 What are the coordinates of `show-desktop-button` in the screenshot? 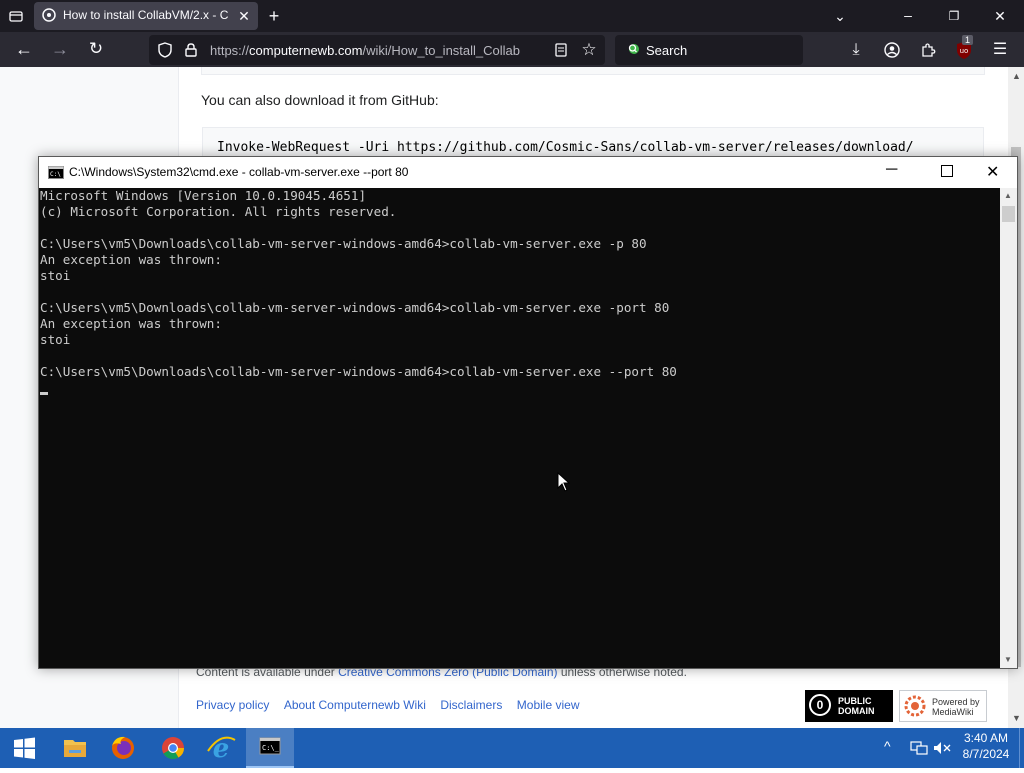 It's located at (1021, 748).